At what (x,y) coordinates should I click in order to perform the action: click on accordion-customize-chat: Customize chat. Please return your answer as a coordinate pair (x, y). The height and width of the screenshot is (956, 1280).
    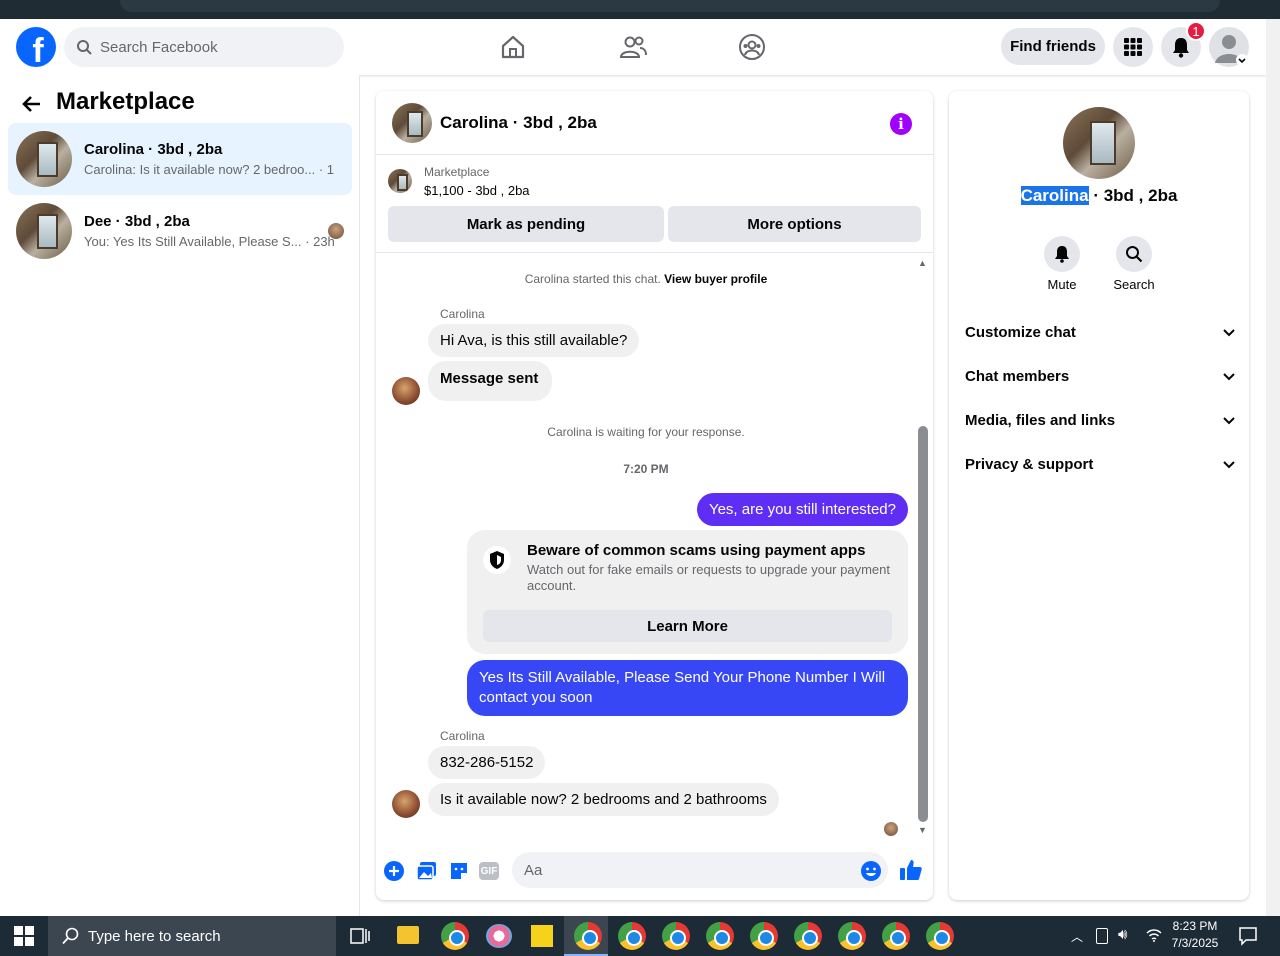
    Looking at the image, I should click on (1100, 332).